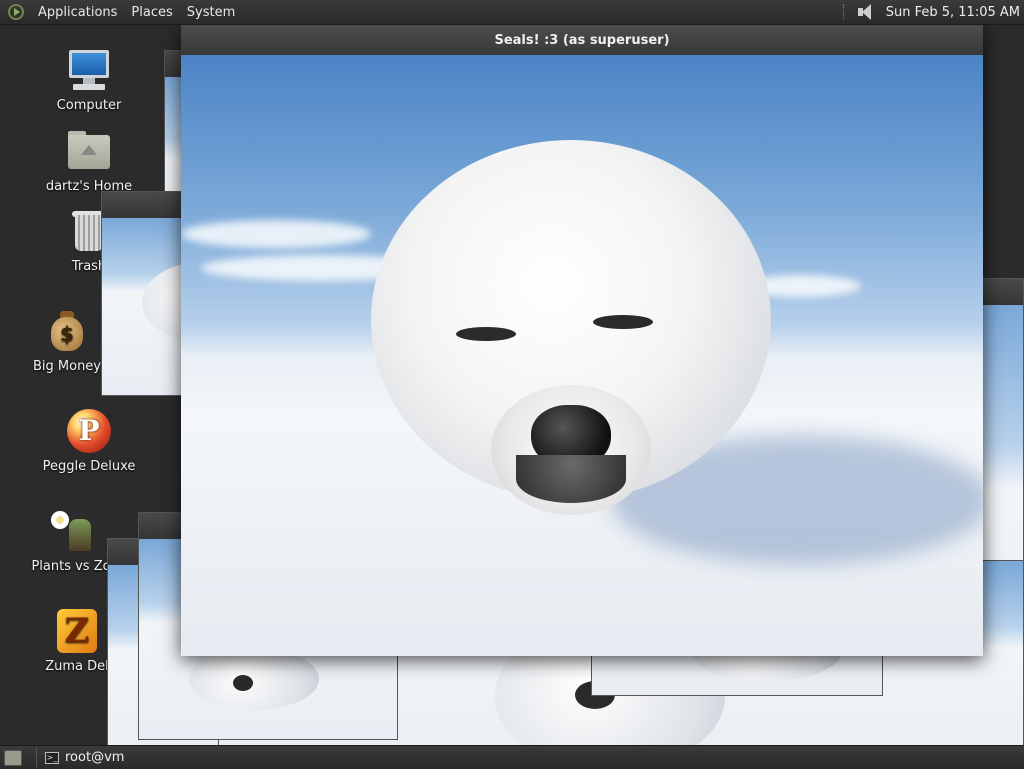  Describe the element at coordinates (89, 151) in the screenshot. I see `home-folder-icon` at that location.